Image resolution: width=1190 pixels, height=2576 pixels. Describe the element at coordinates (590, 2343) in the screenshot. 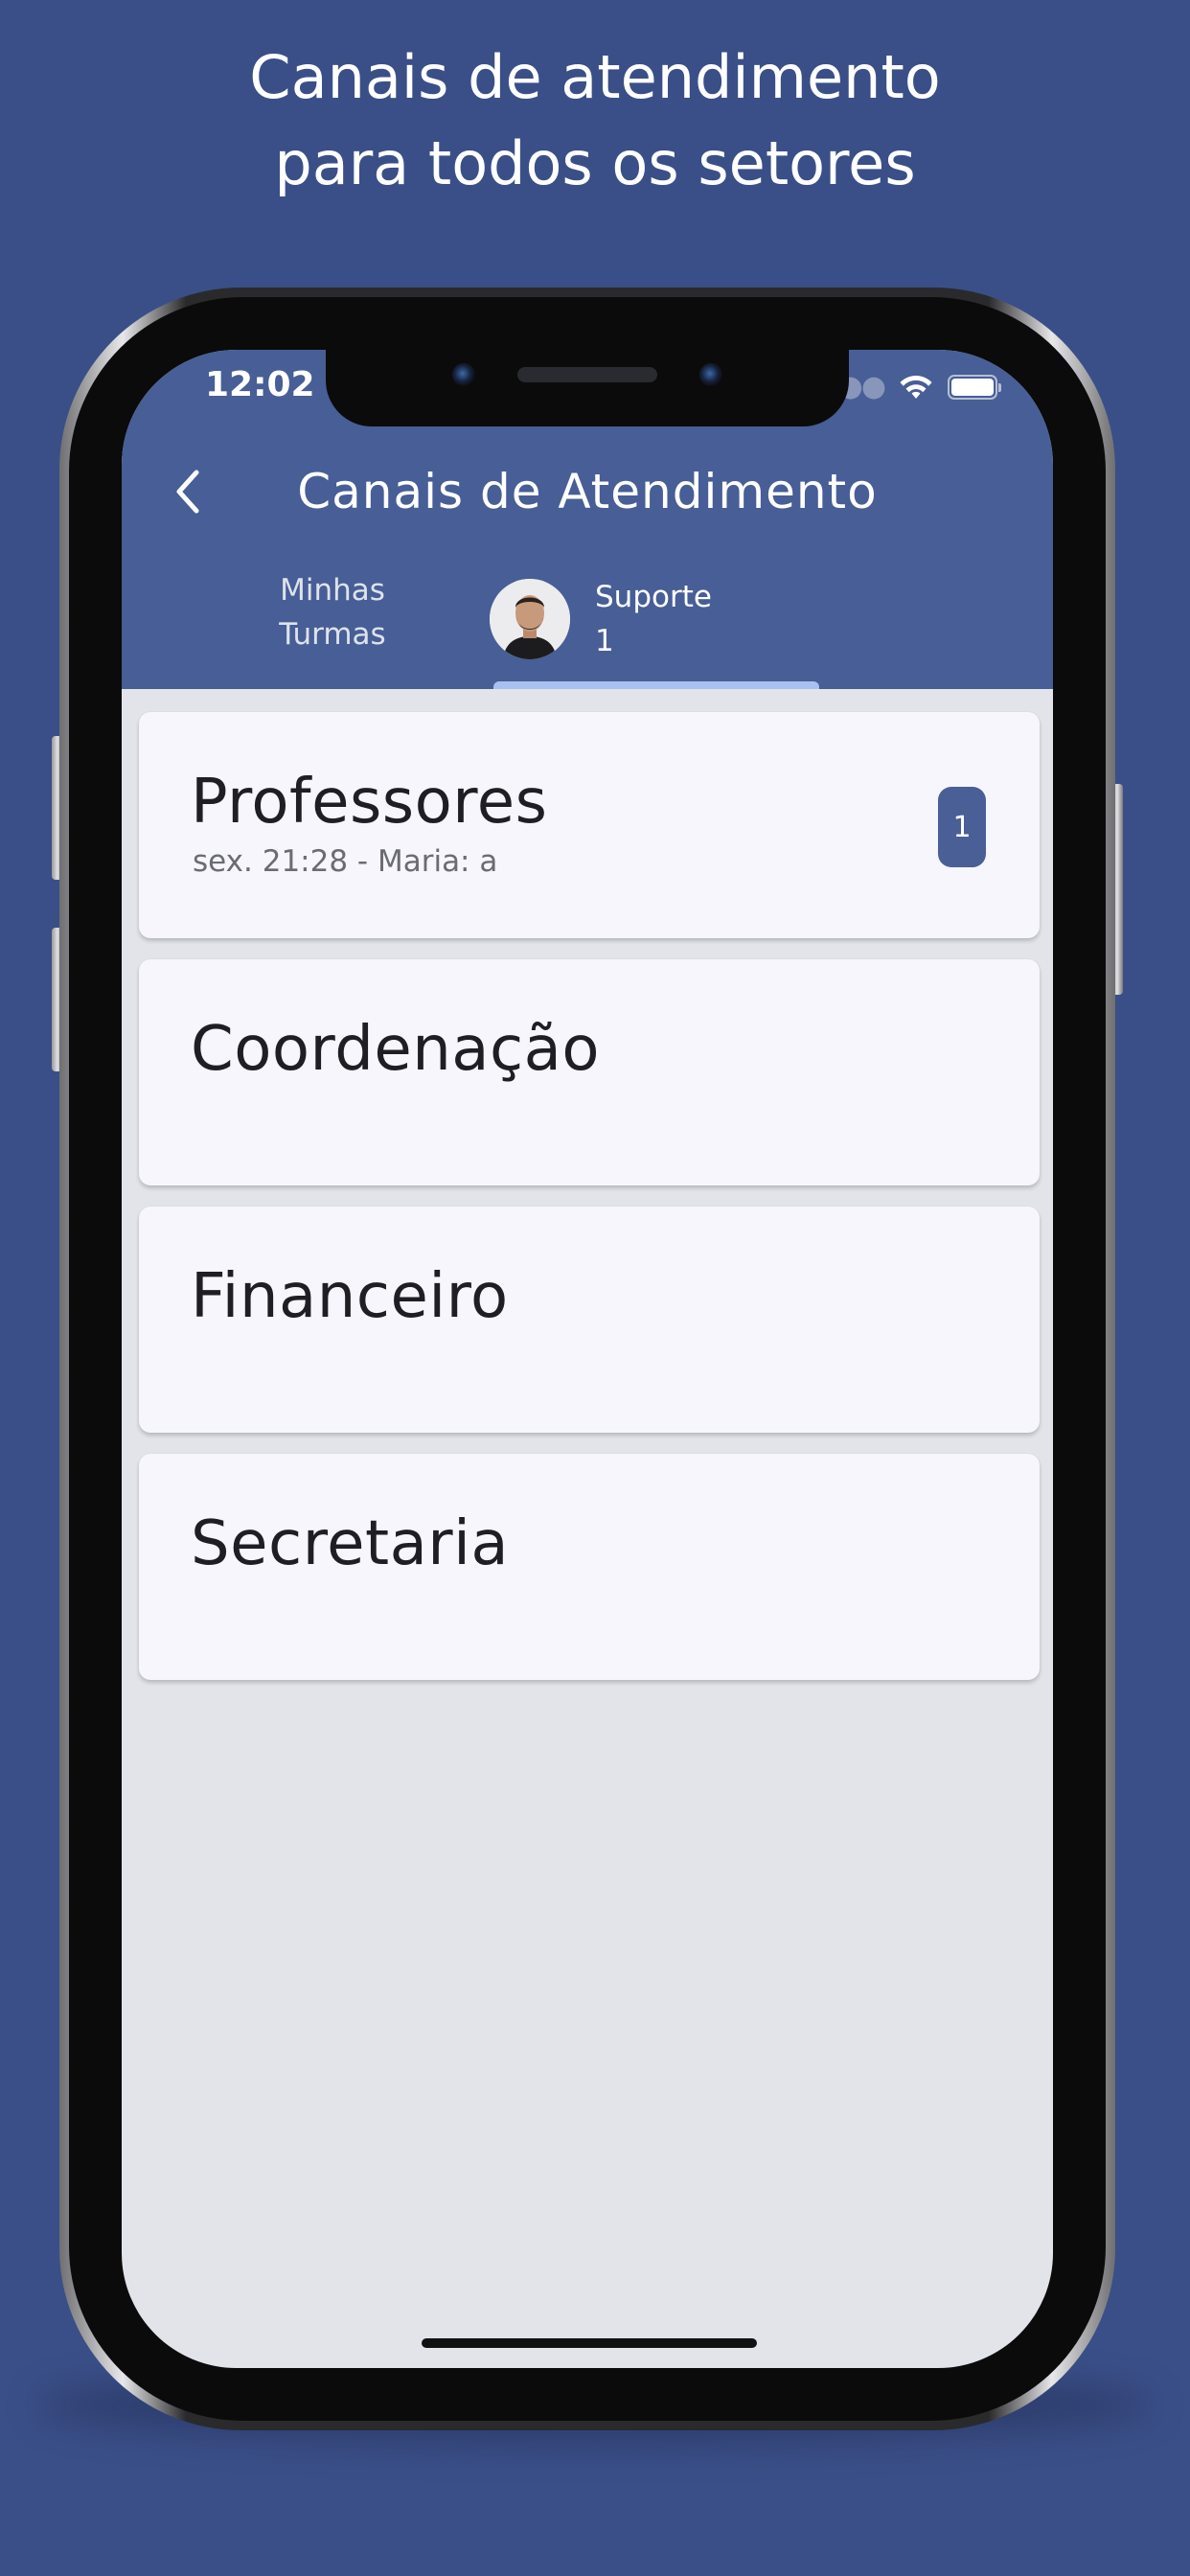

I see `home-indicator` at that location.